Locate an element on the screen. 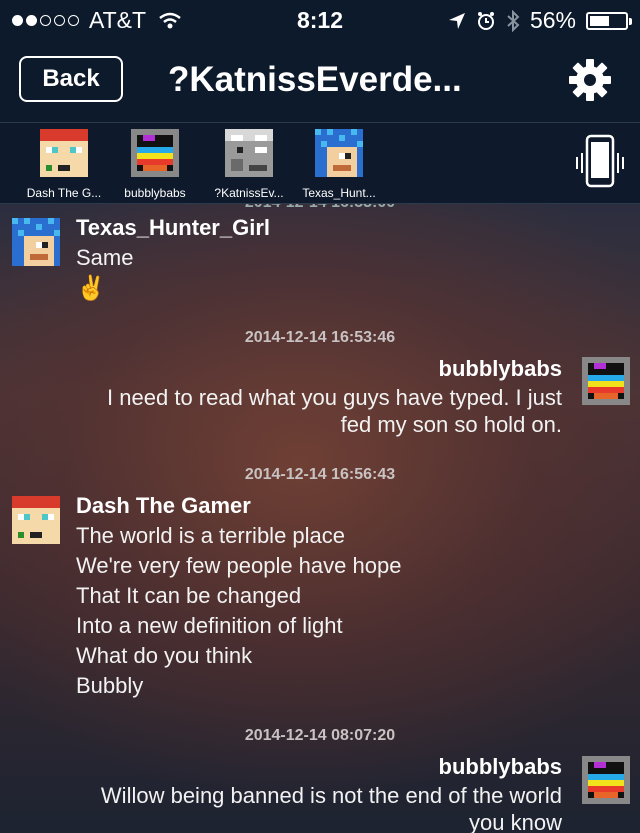 This screenshot has width=640, height=833. message-line: Same is located at coordinates (105, 257).